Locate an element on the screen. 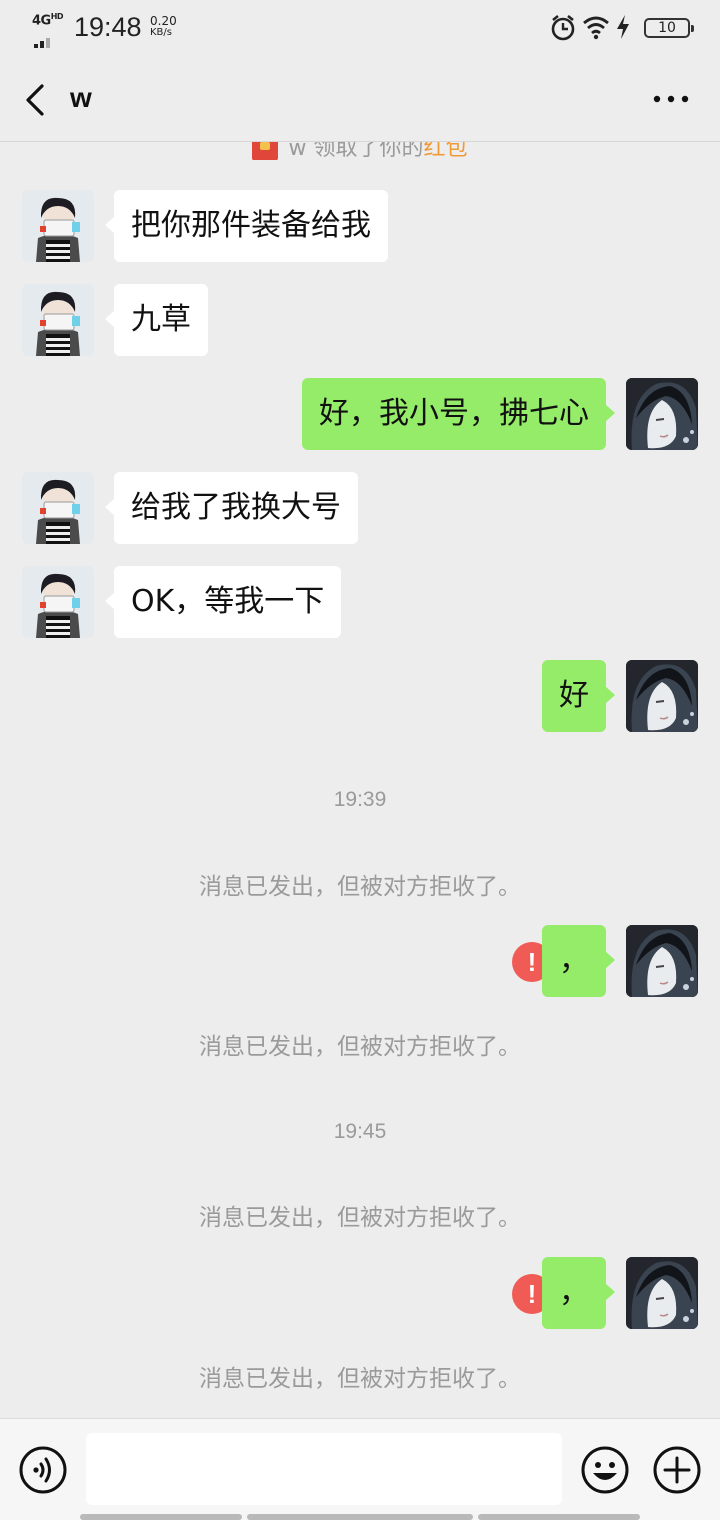 This screenshot has width=720, height=1520. signal-icon is located at coordinates (43, 38).